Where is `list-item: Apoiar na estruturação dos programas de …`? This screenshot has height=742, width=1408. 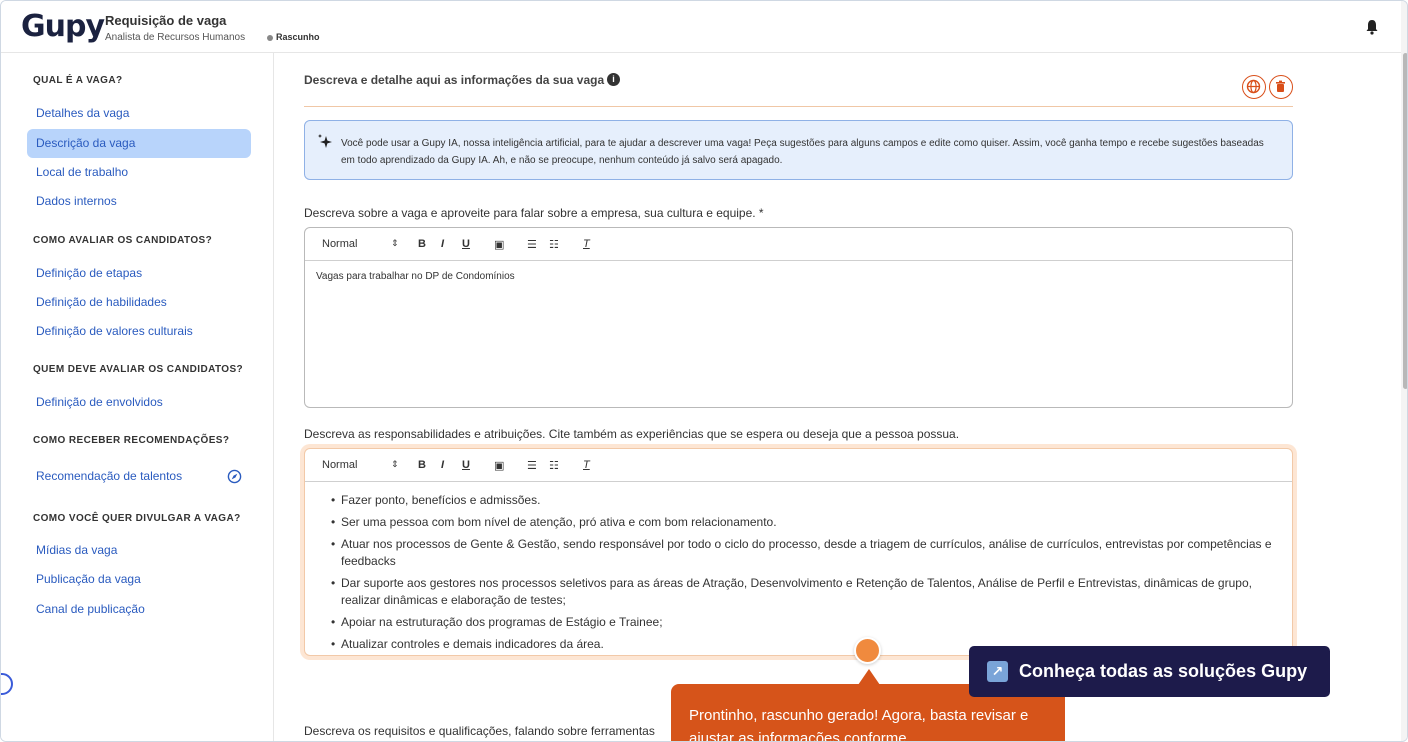
list-item: Apoiar na estruturação dos programas de … is located at coordinates (803, 622).